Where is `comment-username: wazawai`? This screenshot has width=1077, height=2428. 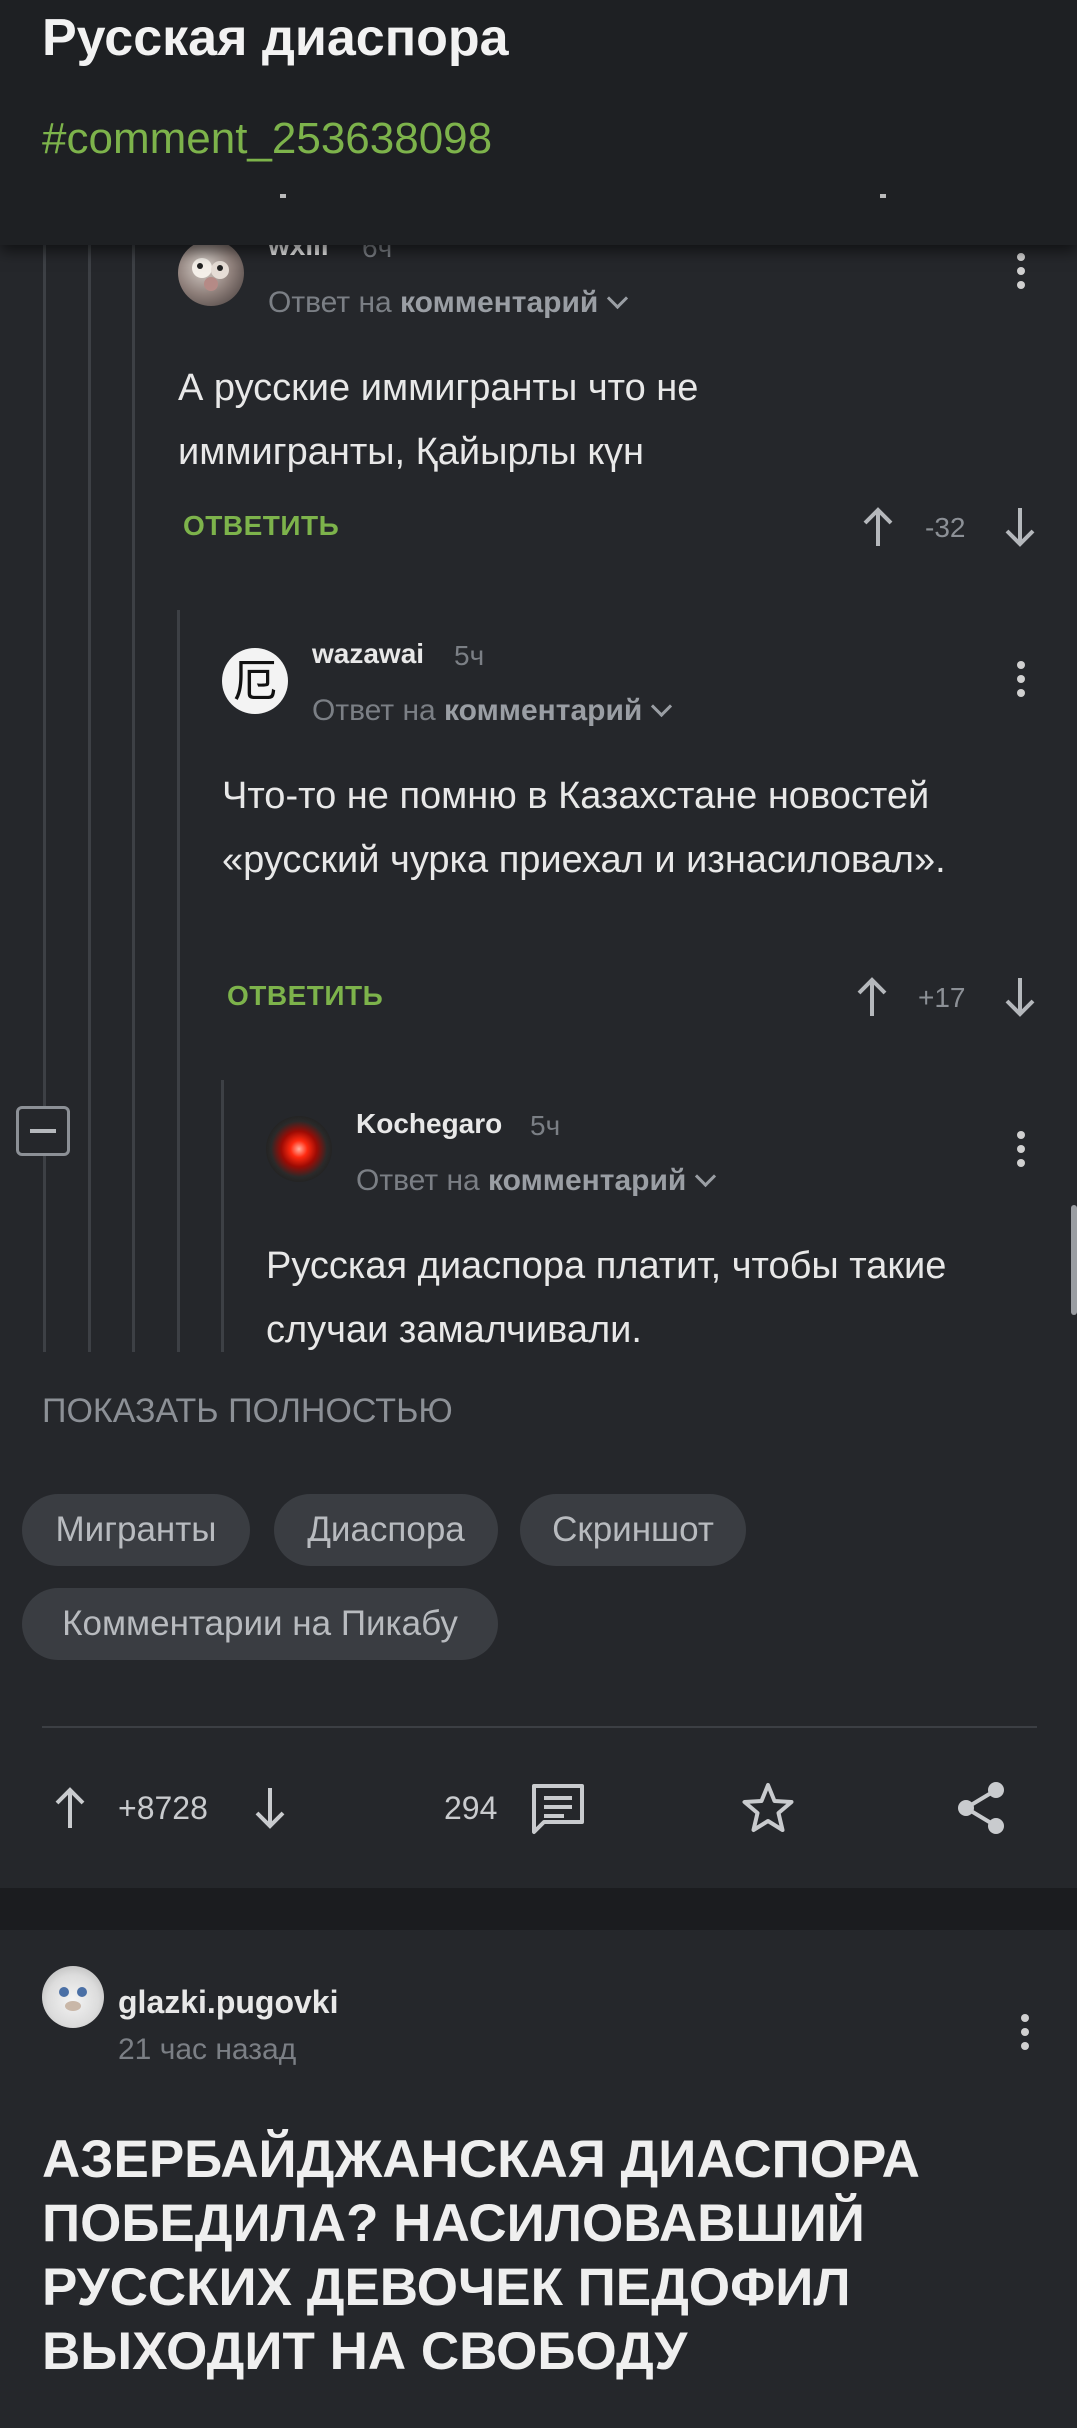
comment-username: wazawai is located at coordinates (368, 654).